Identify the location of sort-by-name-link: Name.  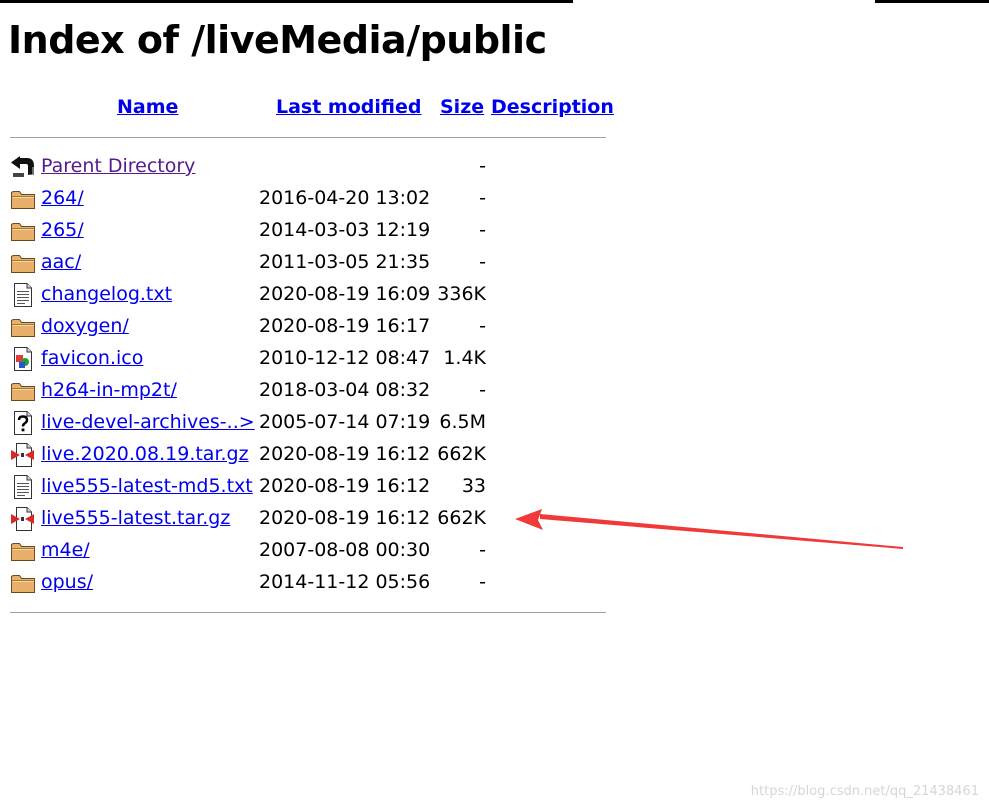
(147, 107).